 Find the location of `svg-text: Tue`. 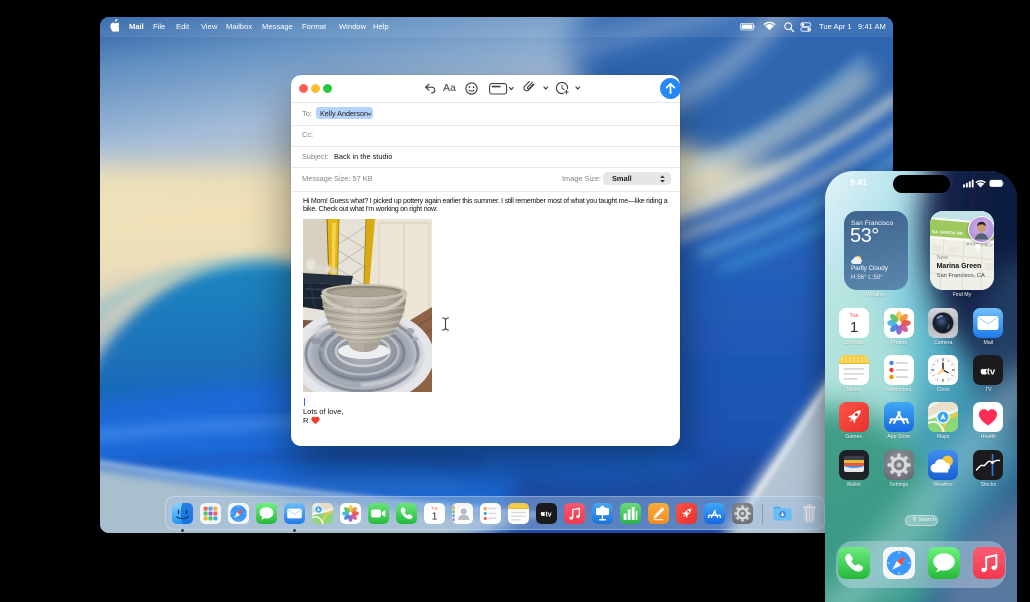

svg-text: Tue is located at coordinates (434, 508).